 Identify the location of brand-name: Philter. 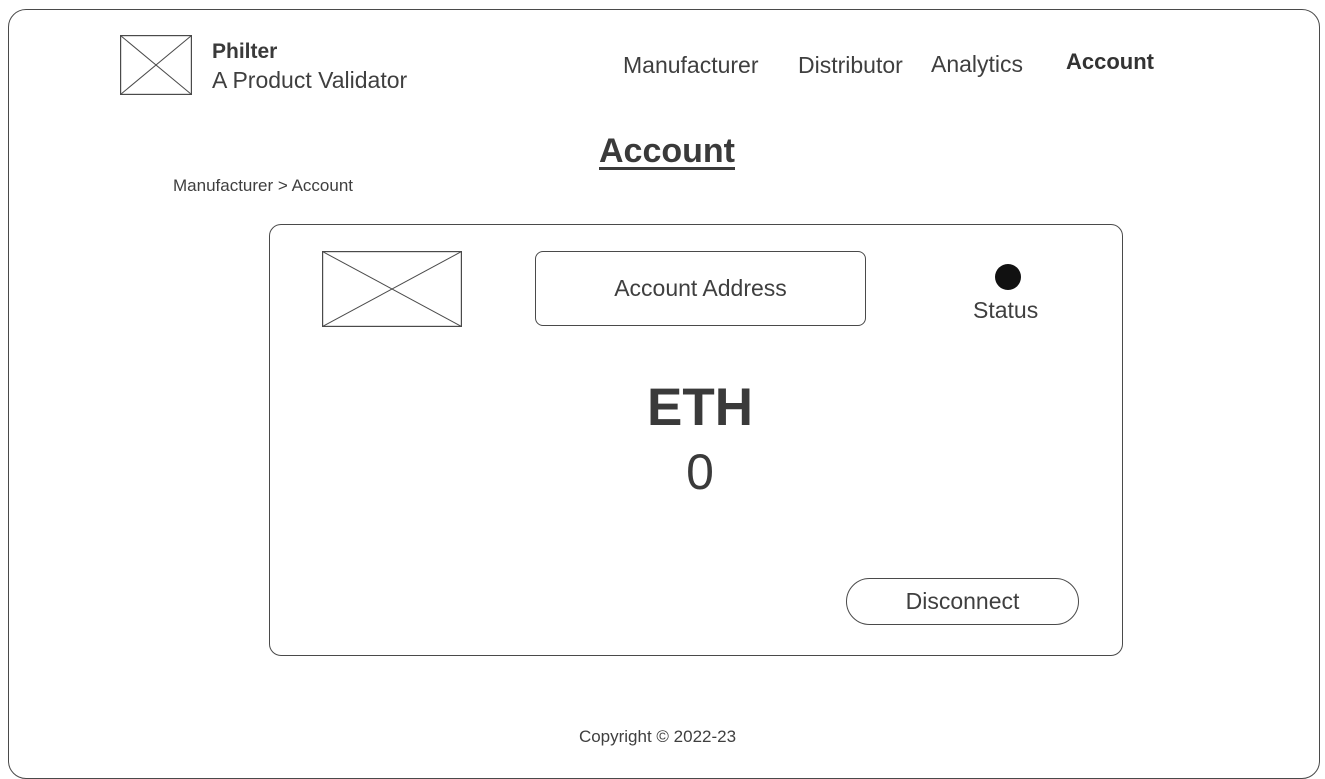
(245, 51).